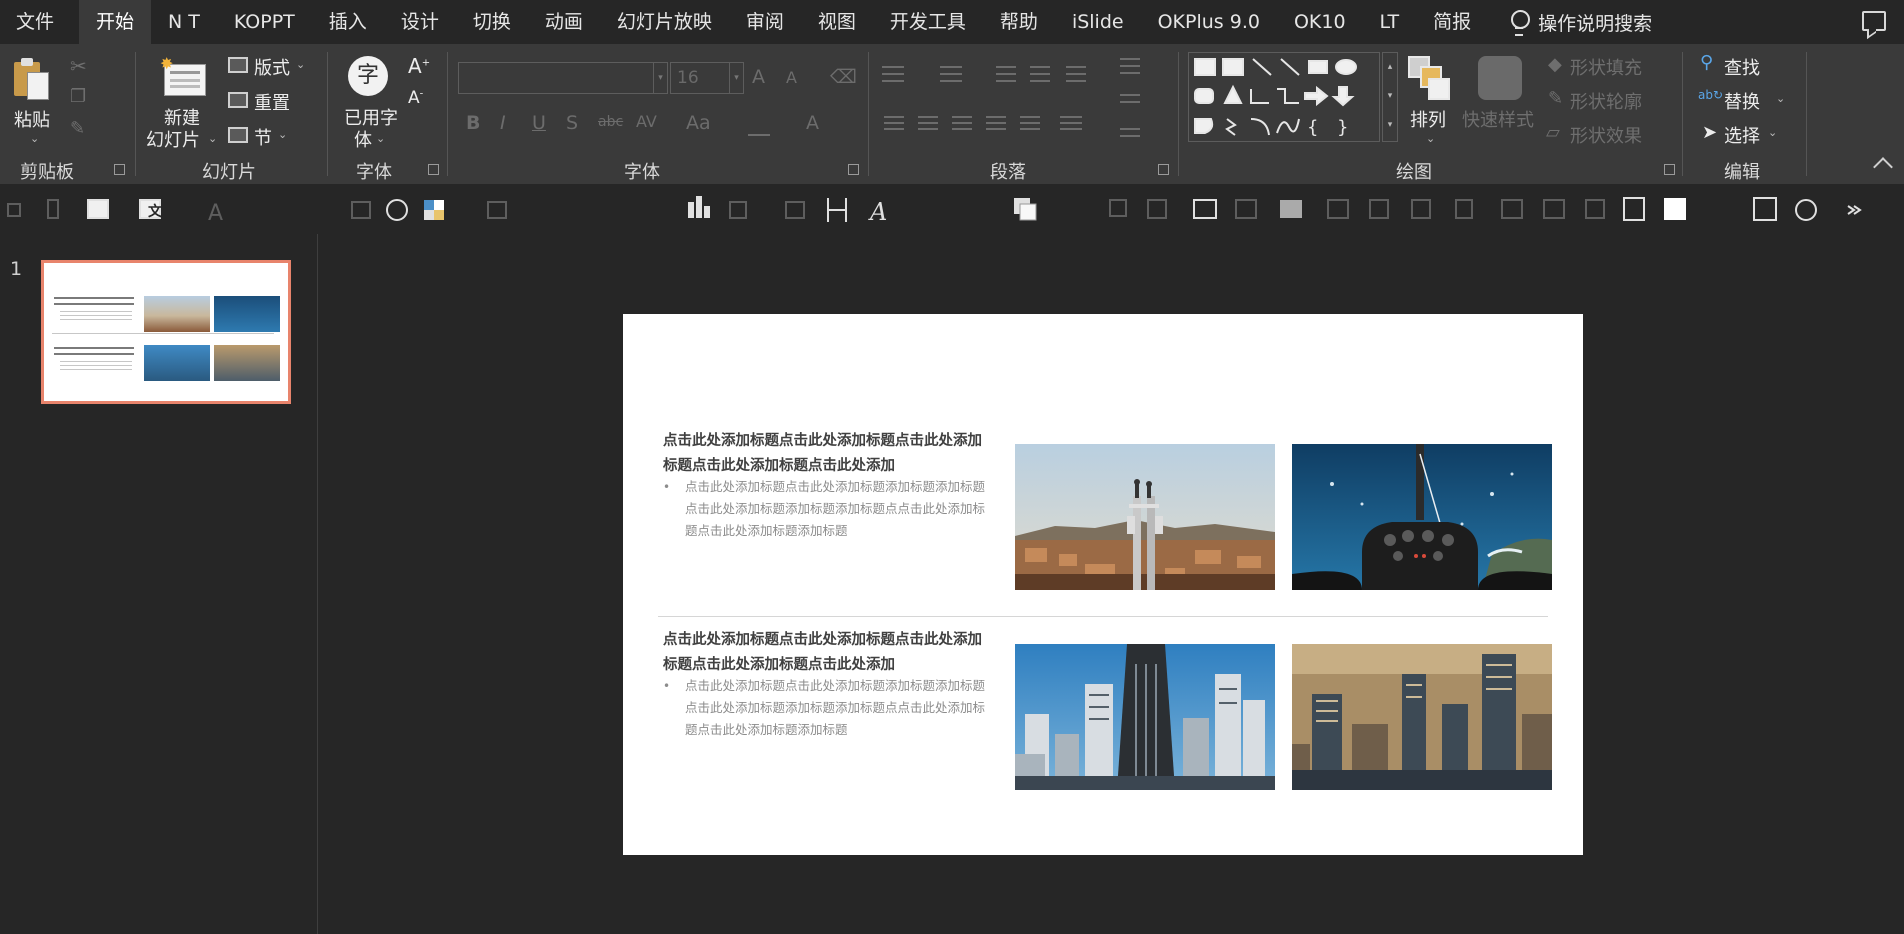 This screenshot has width=1904, height=934. What do you see at coordinates (1606, 135) in the screenshot?
I see `shape-effects-button: 形状效果` at bounding box center [1606, 135].